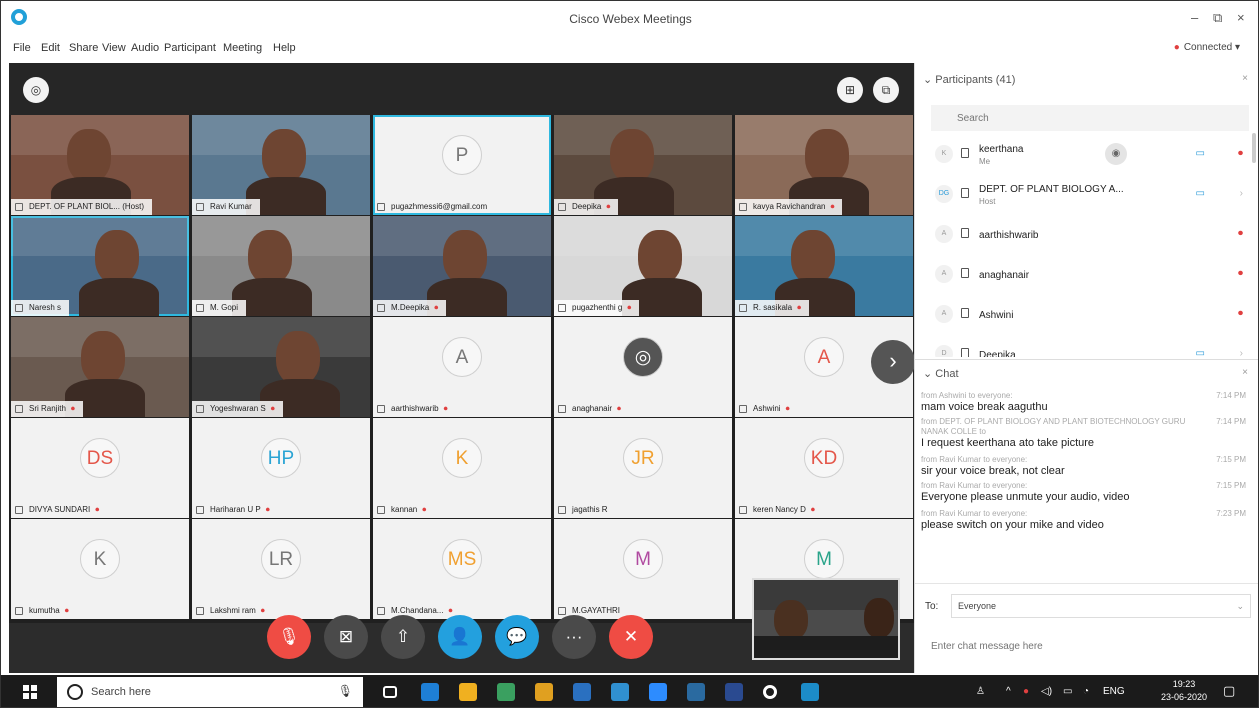 The height and width of the screenshot is (708, 1259). Describe the element at coordinates (1245, 372) in the screenshot. I see `chat-close-icon: ×` at that location.